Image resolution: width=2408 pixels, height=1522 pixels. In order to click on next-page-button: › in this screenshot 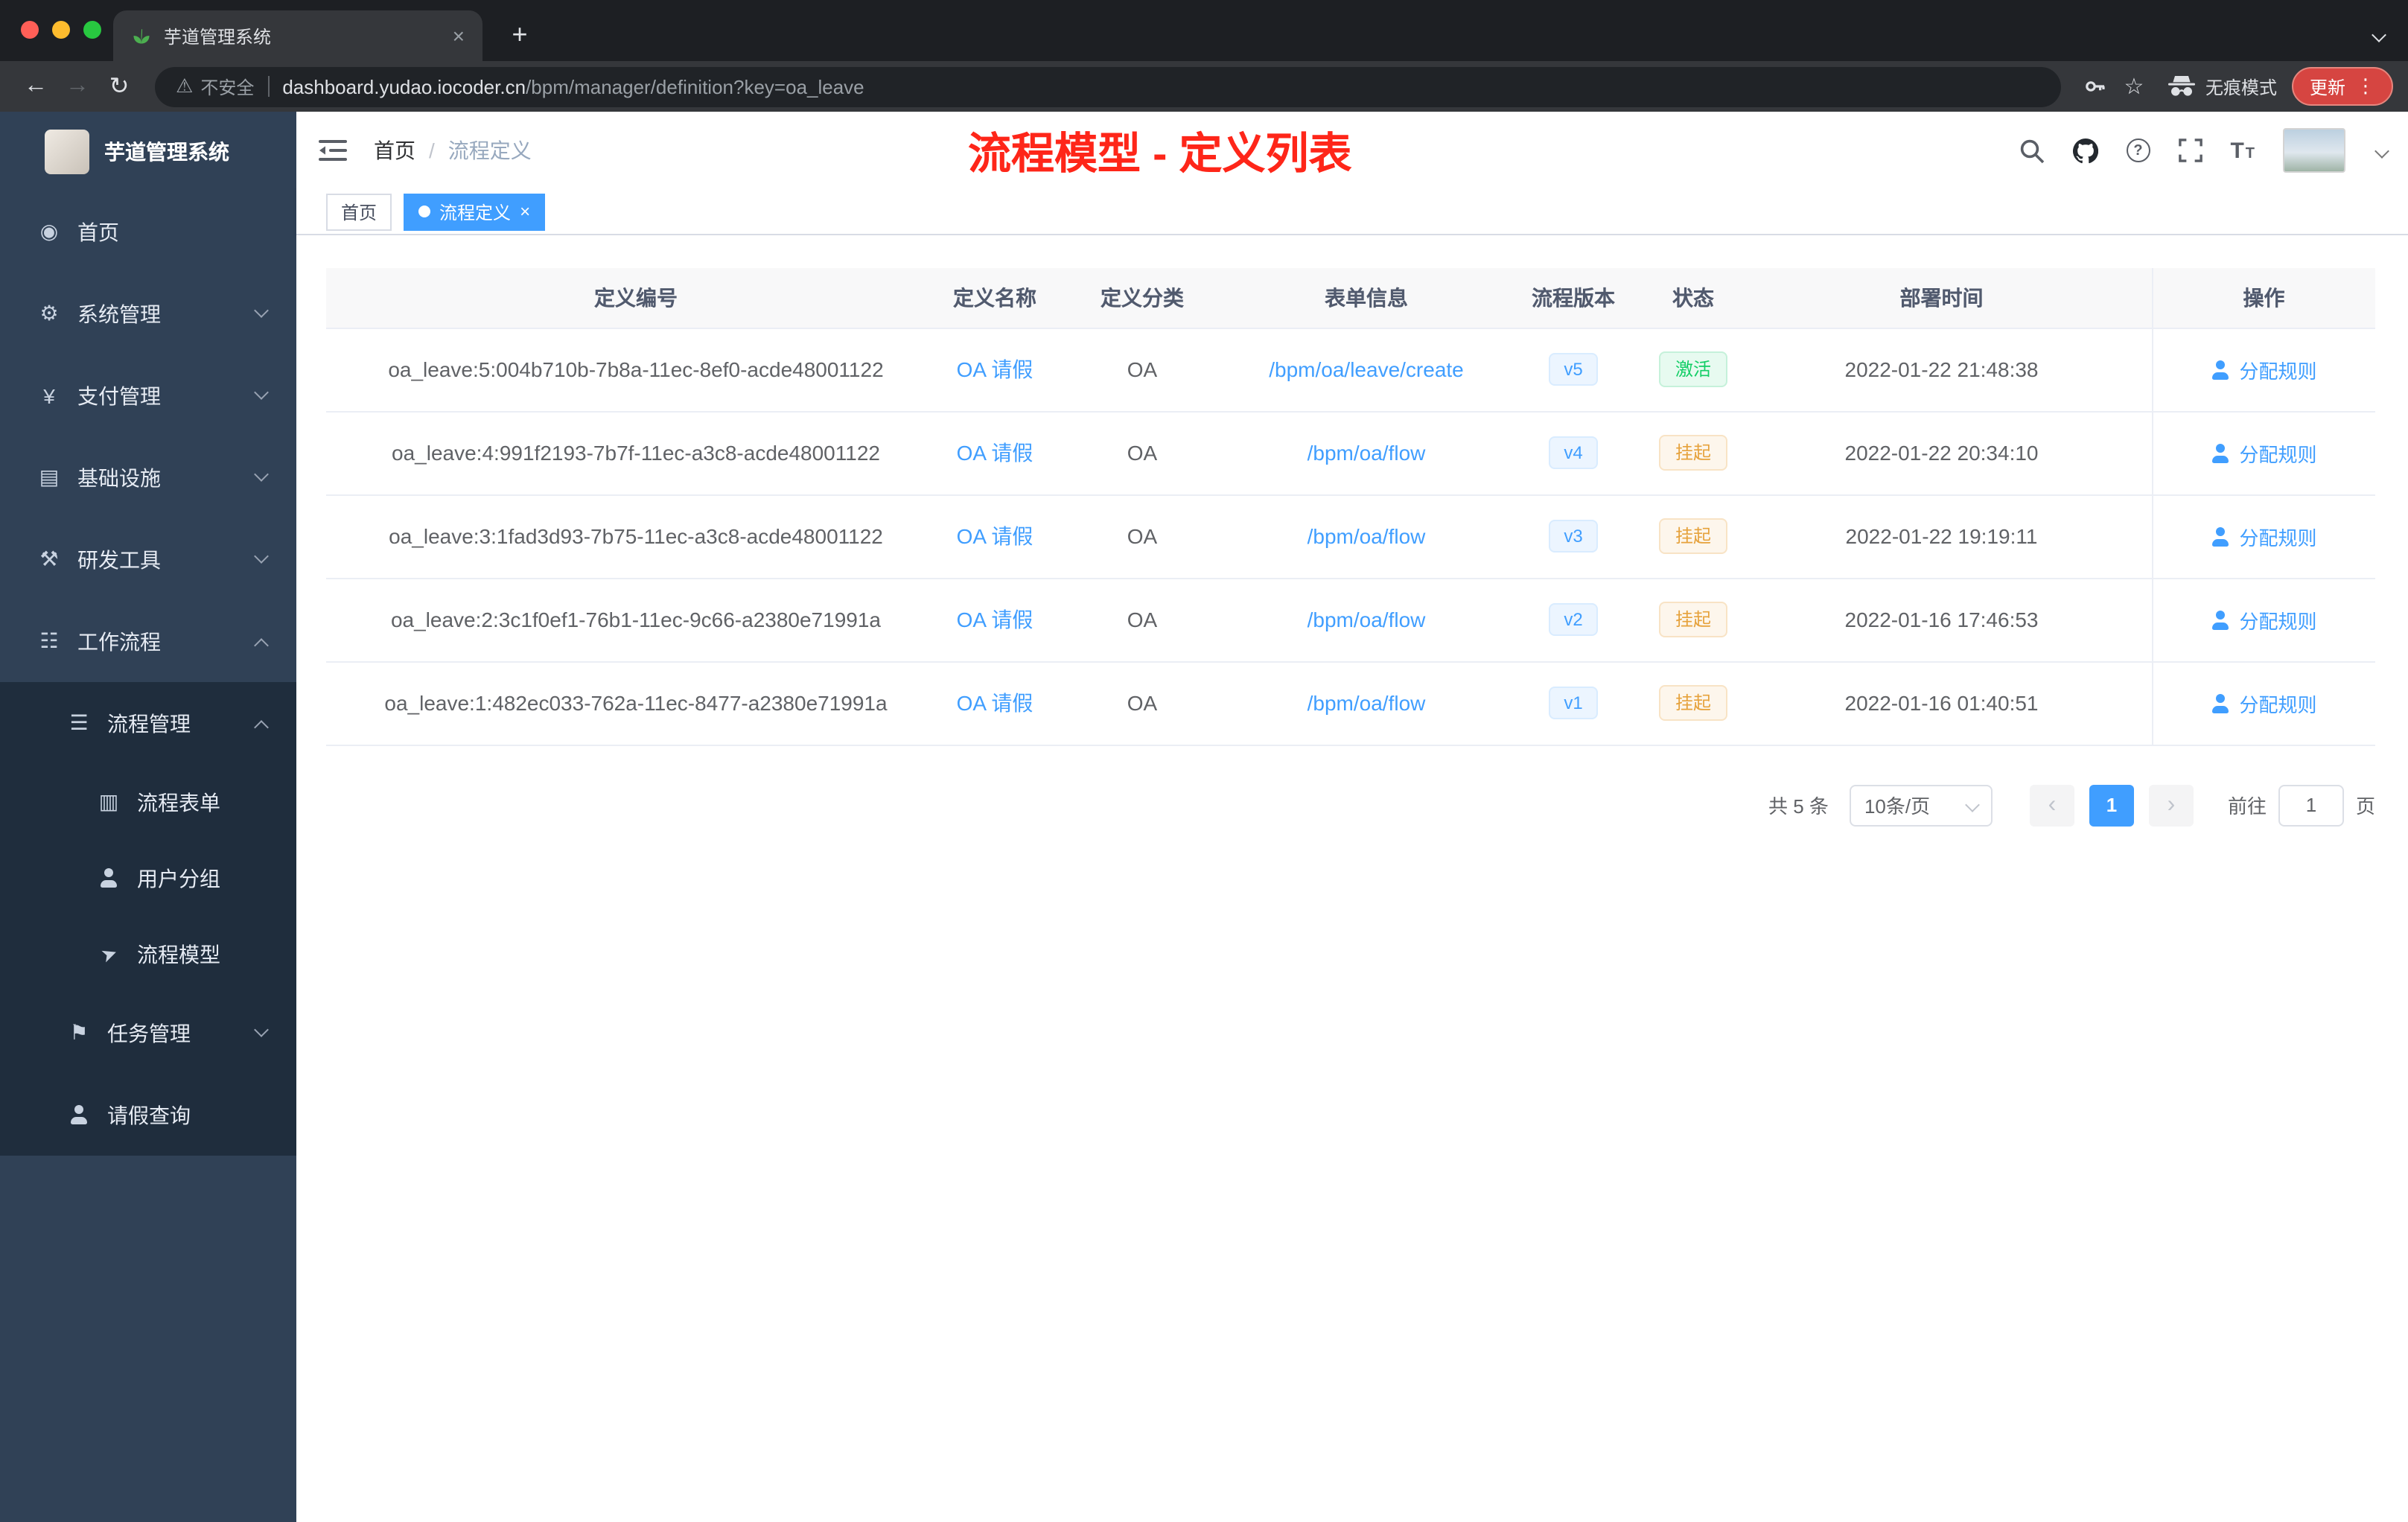, I will do `click(2171, 805)`.